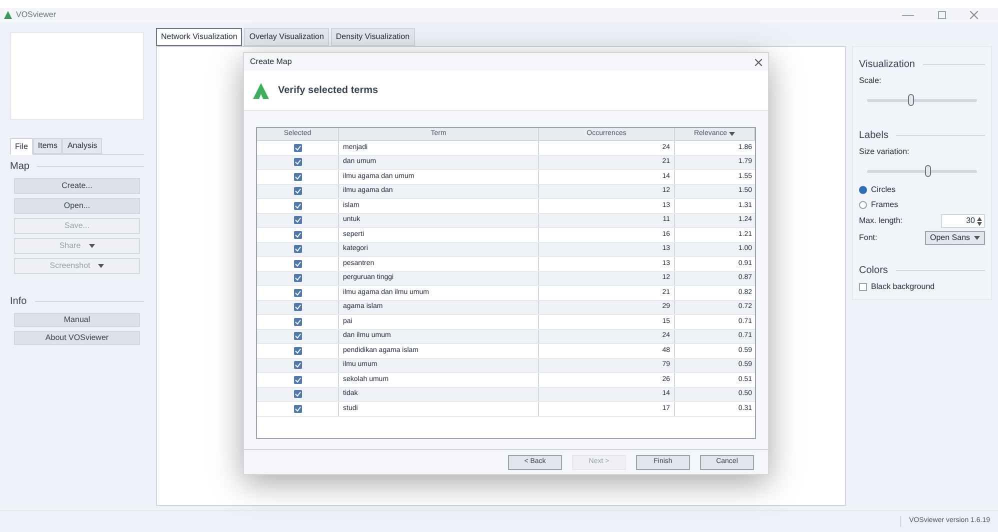  Describe the element at coordinates (18, 302) in the screenshot. I see `section-title: Info` at that location.